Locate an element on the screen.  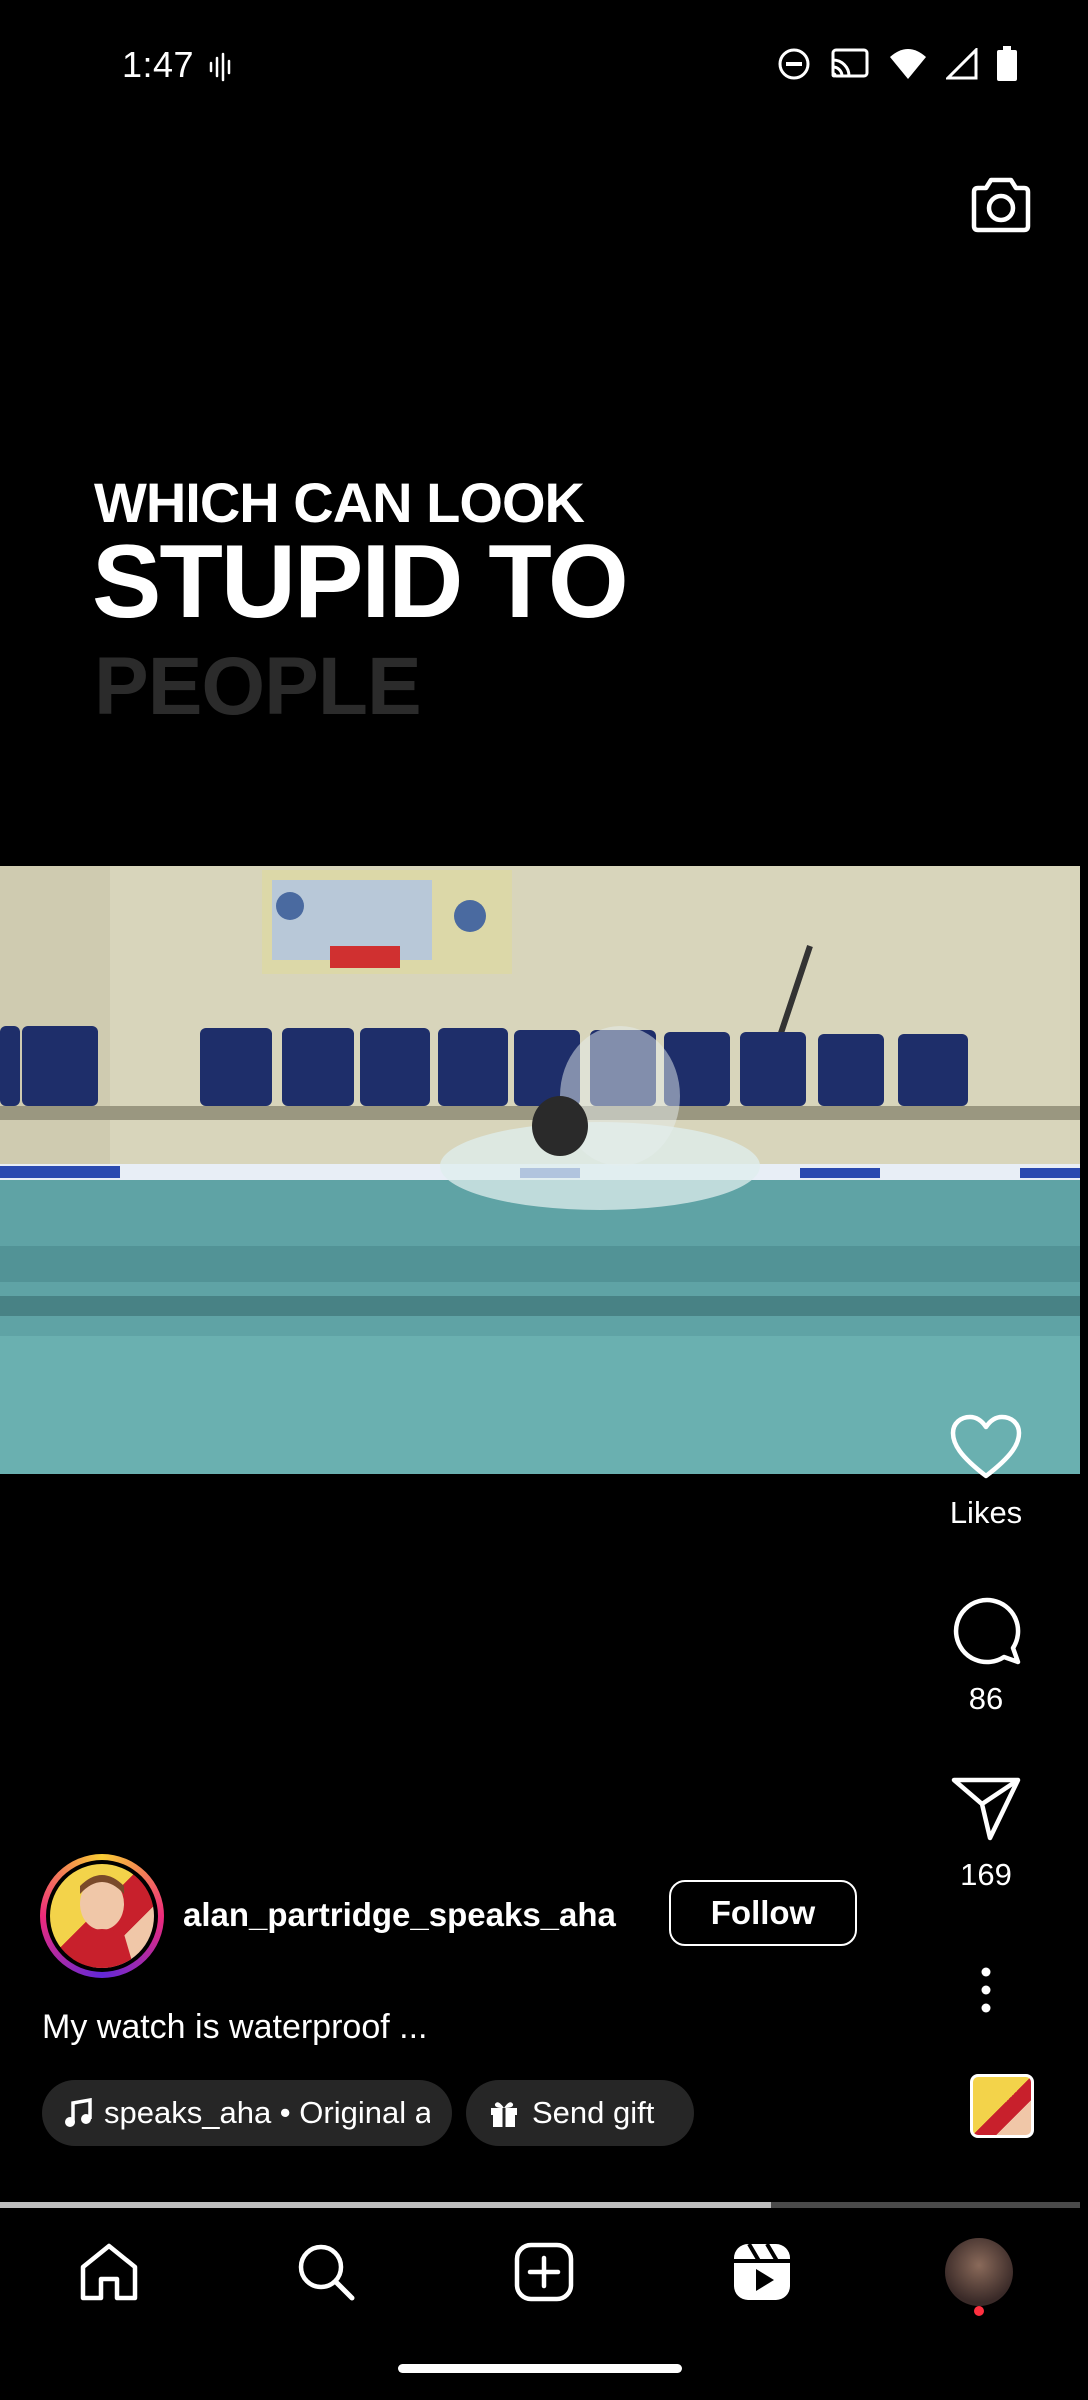
battery-icon is located at coordinates (1007, 63).